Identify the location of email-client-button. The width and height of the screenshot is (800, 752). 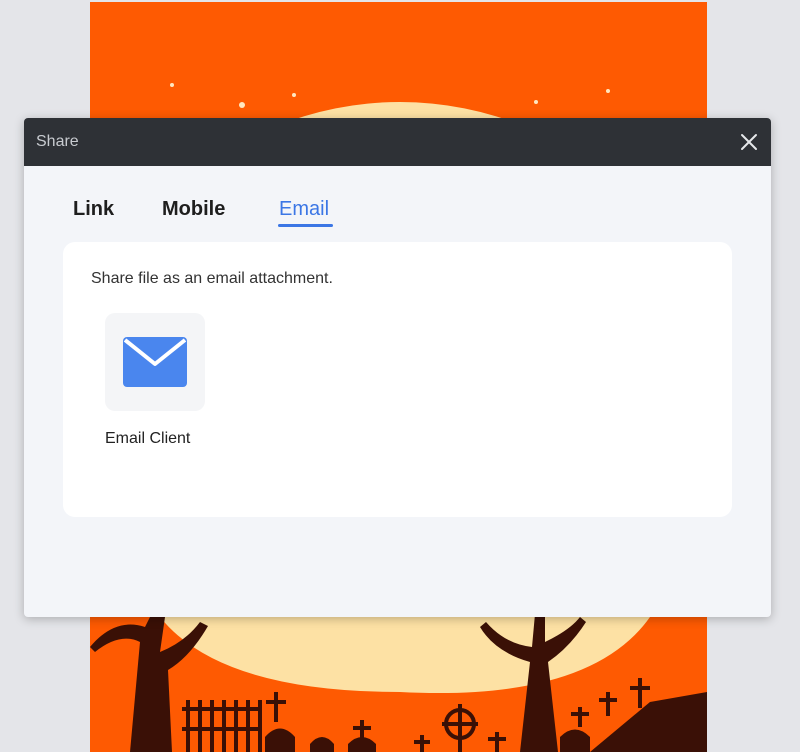
(155, 362).